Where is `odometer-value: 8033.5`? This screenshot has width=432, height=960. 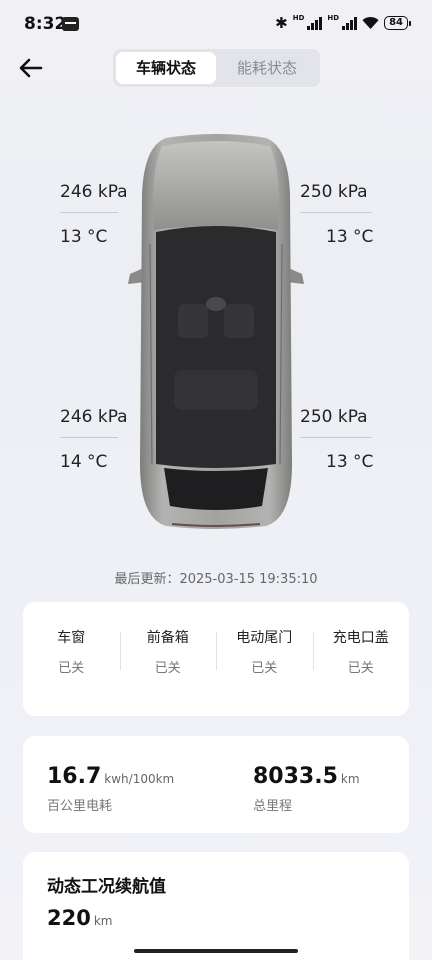
odometer-value: 8033.5 is located at coordinates (295, 776).